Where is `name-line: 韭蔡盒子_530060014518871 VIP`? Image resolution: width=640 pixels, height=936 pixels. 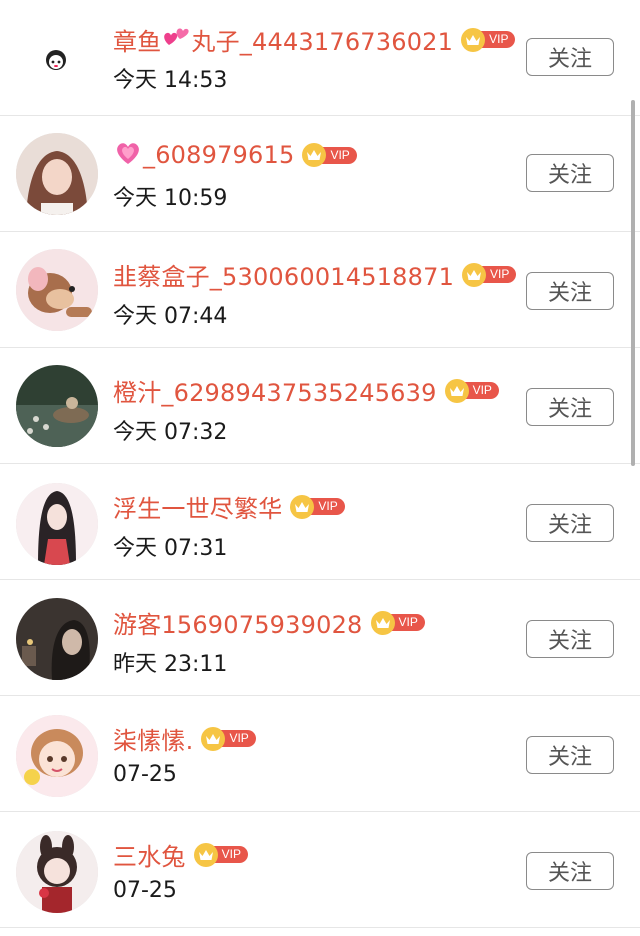
name-line: 韭蔡盒子_530060014518871 VIP is located at coordinates (315, 274).